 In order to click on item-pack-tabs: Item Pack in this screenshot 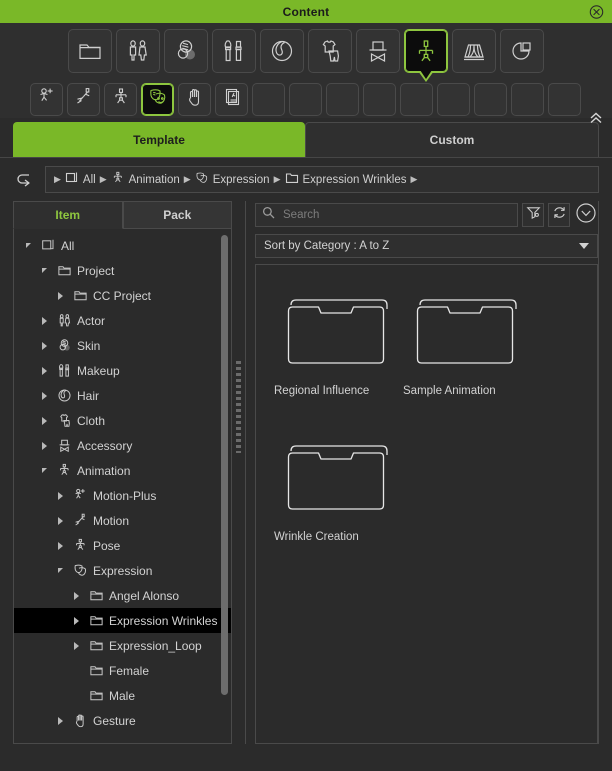, I will do `click(122, 215)`.